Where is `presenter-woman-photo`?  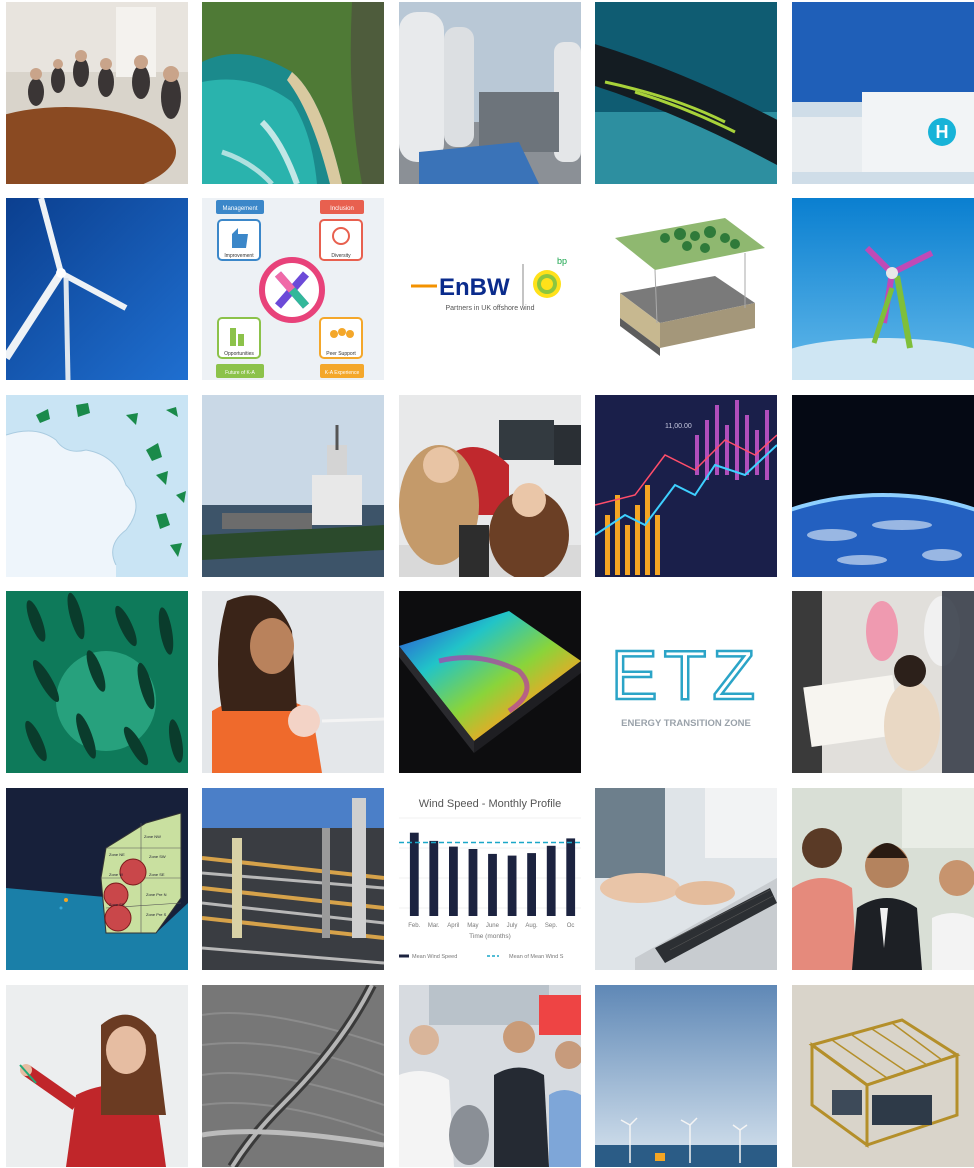
presenter-woman-photo is located at coordinates (97, 1076).